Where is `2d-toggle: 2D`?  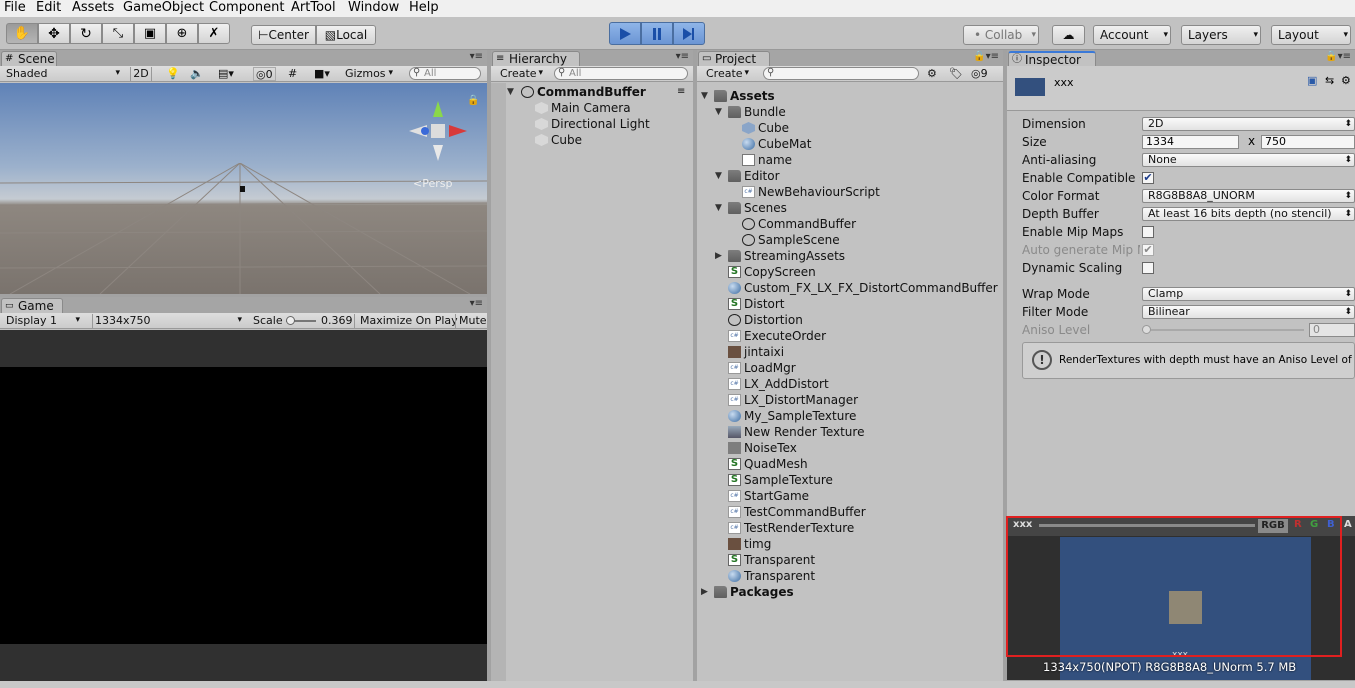 2d-toggle: 2D is located at coordinates (141, 74).